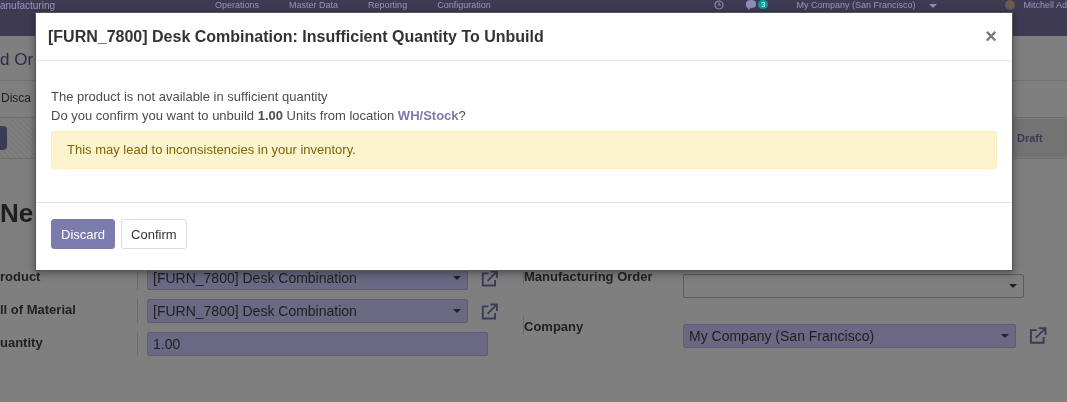  I want to click on record-title: Ne, so click(17, 213).